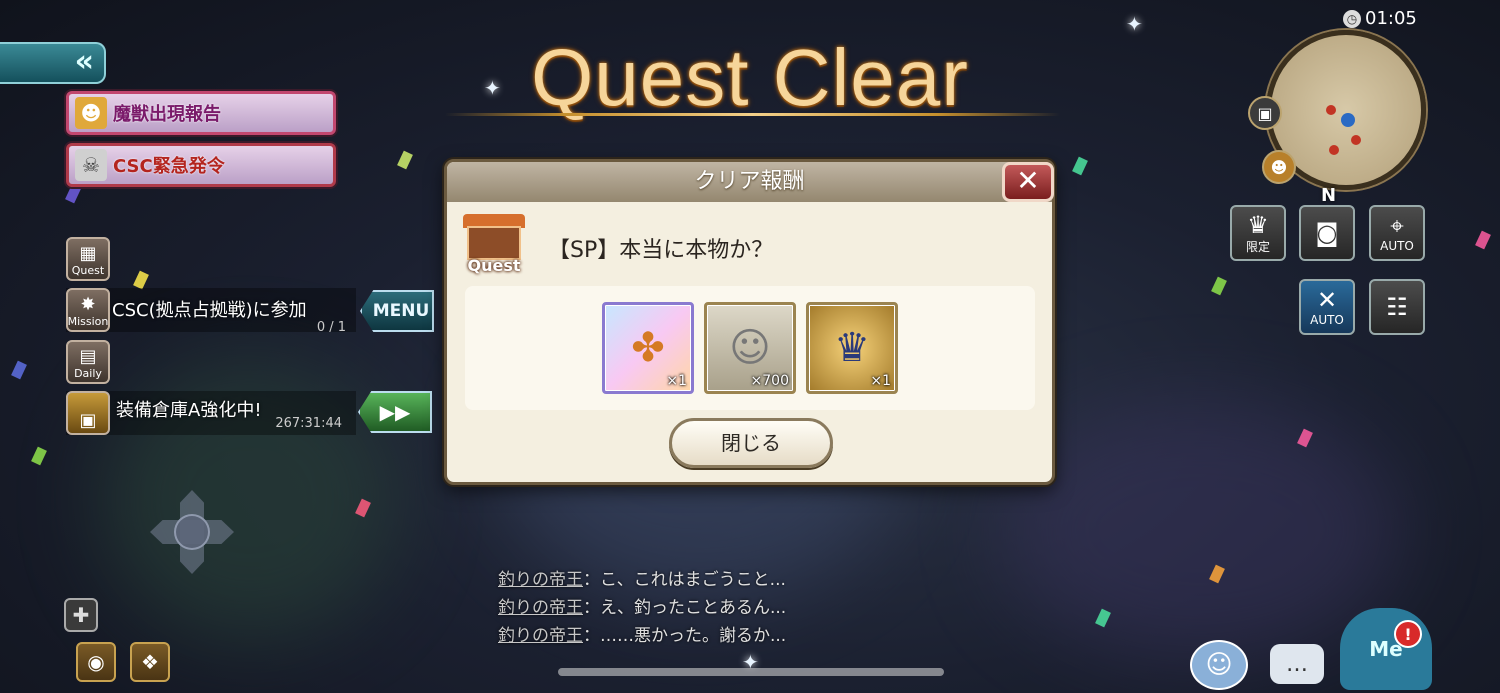 The height and width of the screenshot is (693, 1500). Describe the element at coordinates (88, 420) in the screenshot. I see `chest-icon: ▣` at that location.